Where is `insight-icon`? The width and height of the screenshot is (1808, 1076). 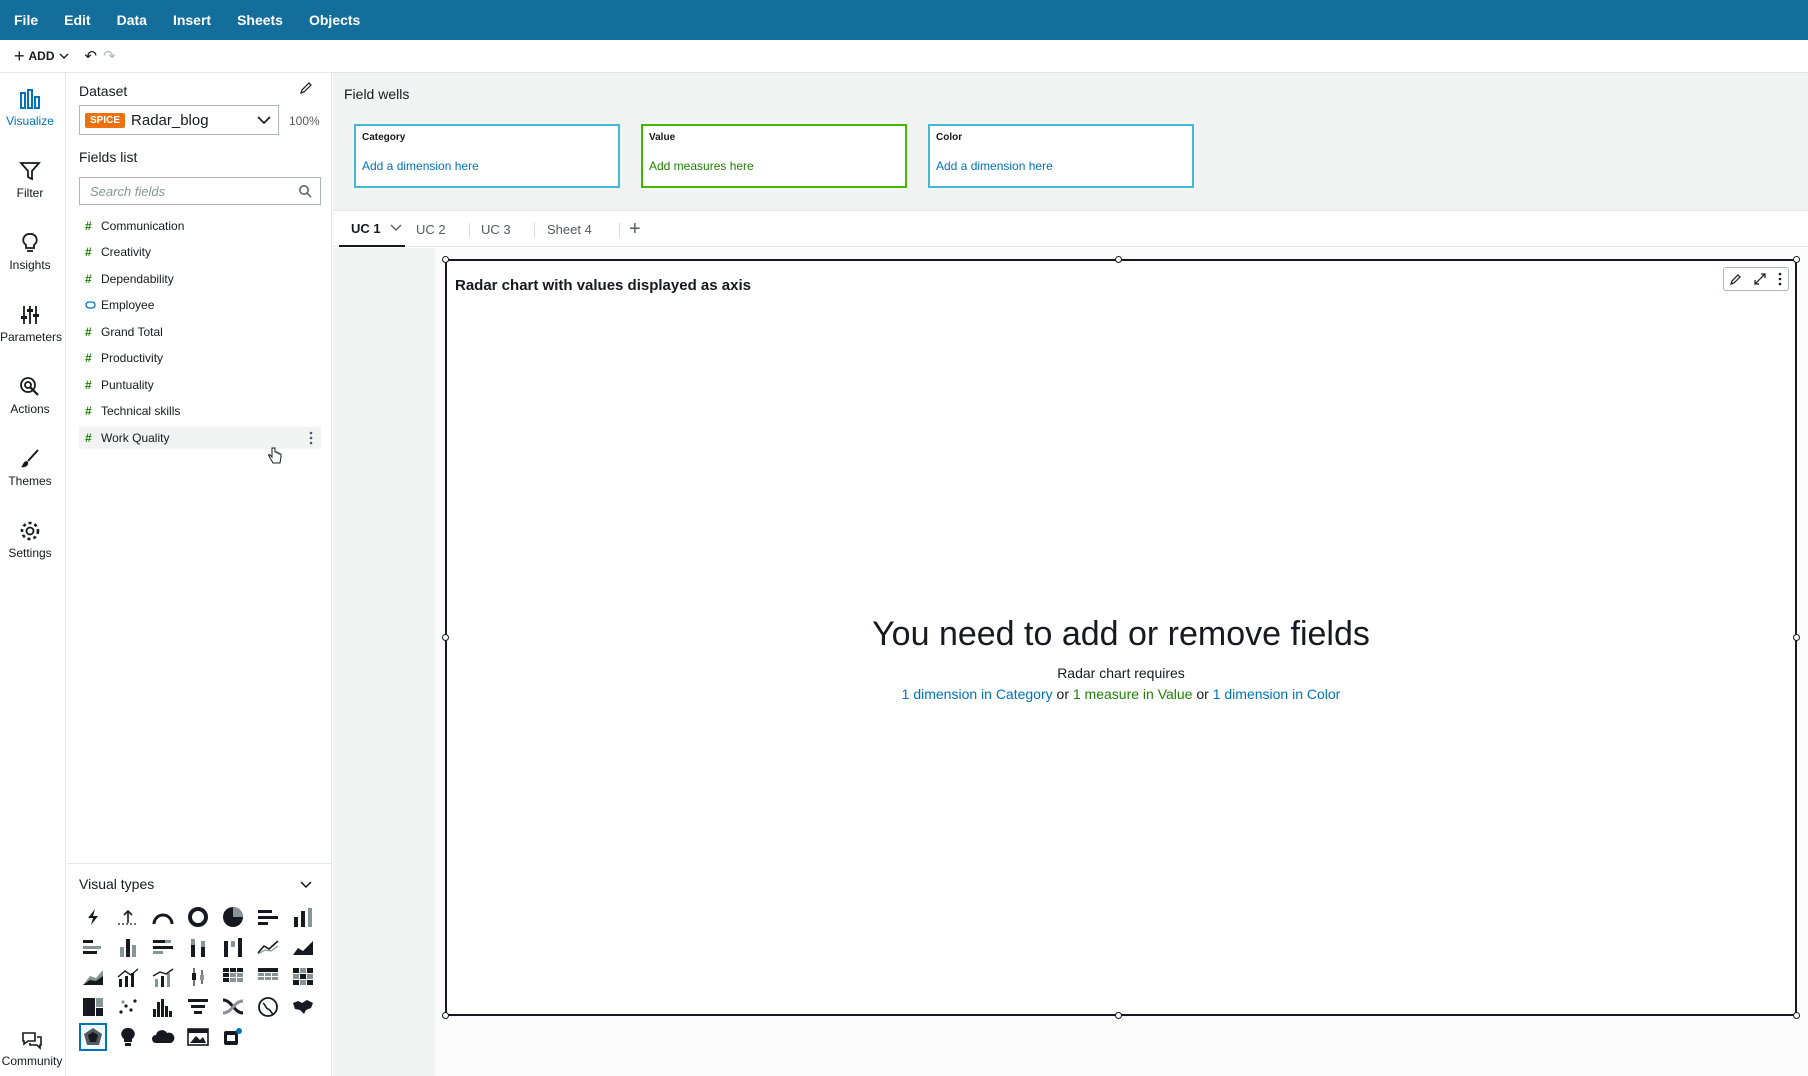 insight-icon is located at coordinates (128, 1037).